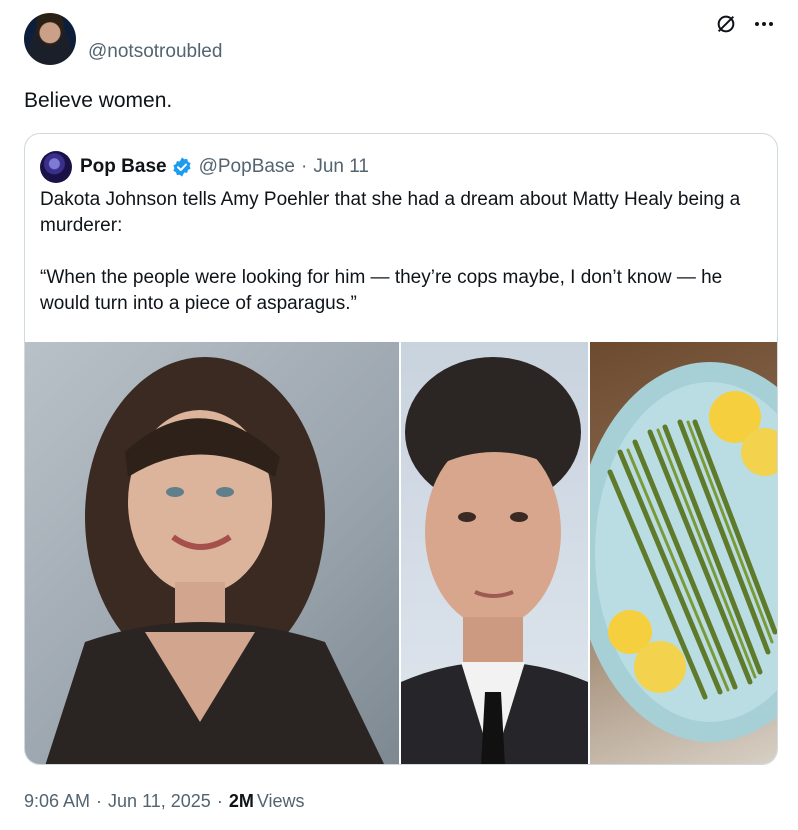 The width and height of the screenshot is (798, 830). I want to click on quoted-author-name: Pop Base, so click(123, 167).